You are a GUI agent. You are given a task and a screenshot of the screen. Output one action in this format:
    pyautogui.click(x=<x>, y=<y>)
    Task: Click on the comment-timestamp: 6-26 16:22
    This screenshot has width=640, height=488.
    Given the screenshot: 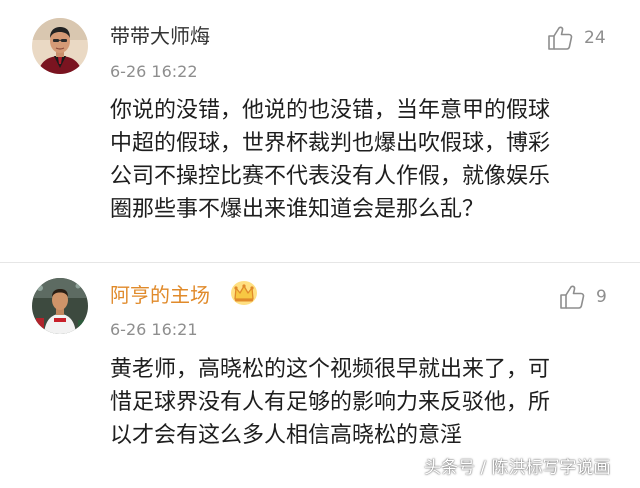 What is the action you would take?
    pyautogui.click(x=154, y=71)
    